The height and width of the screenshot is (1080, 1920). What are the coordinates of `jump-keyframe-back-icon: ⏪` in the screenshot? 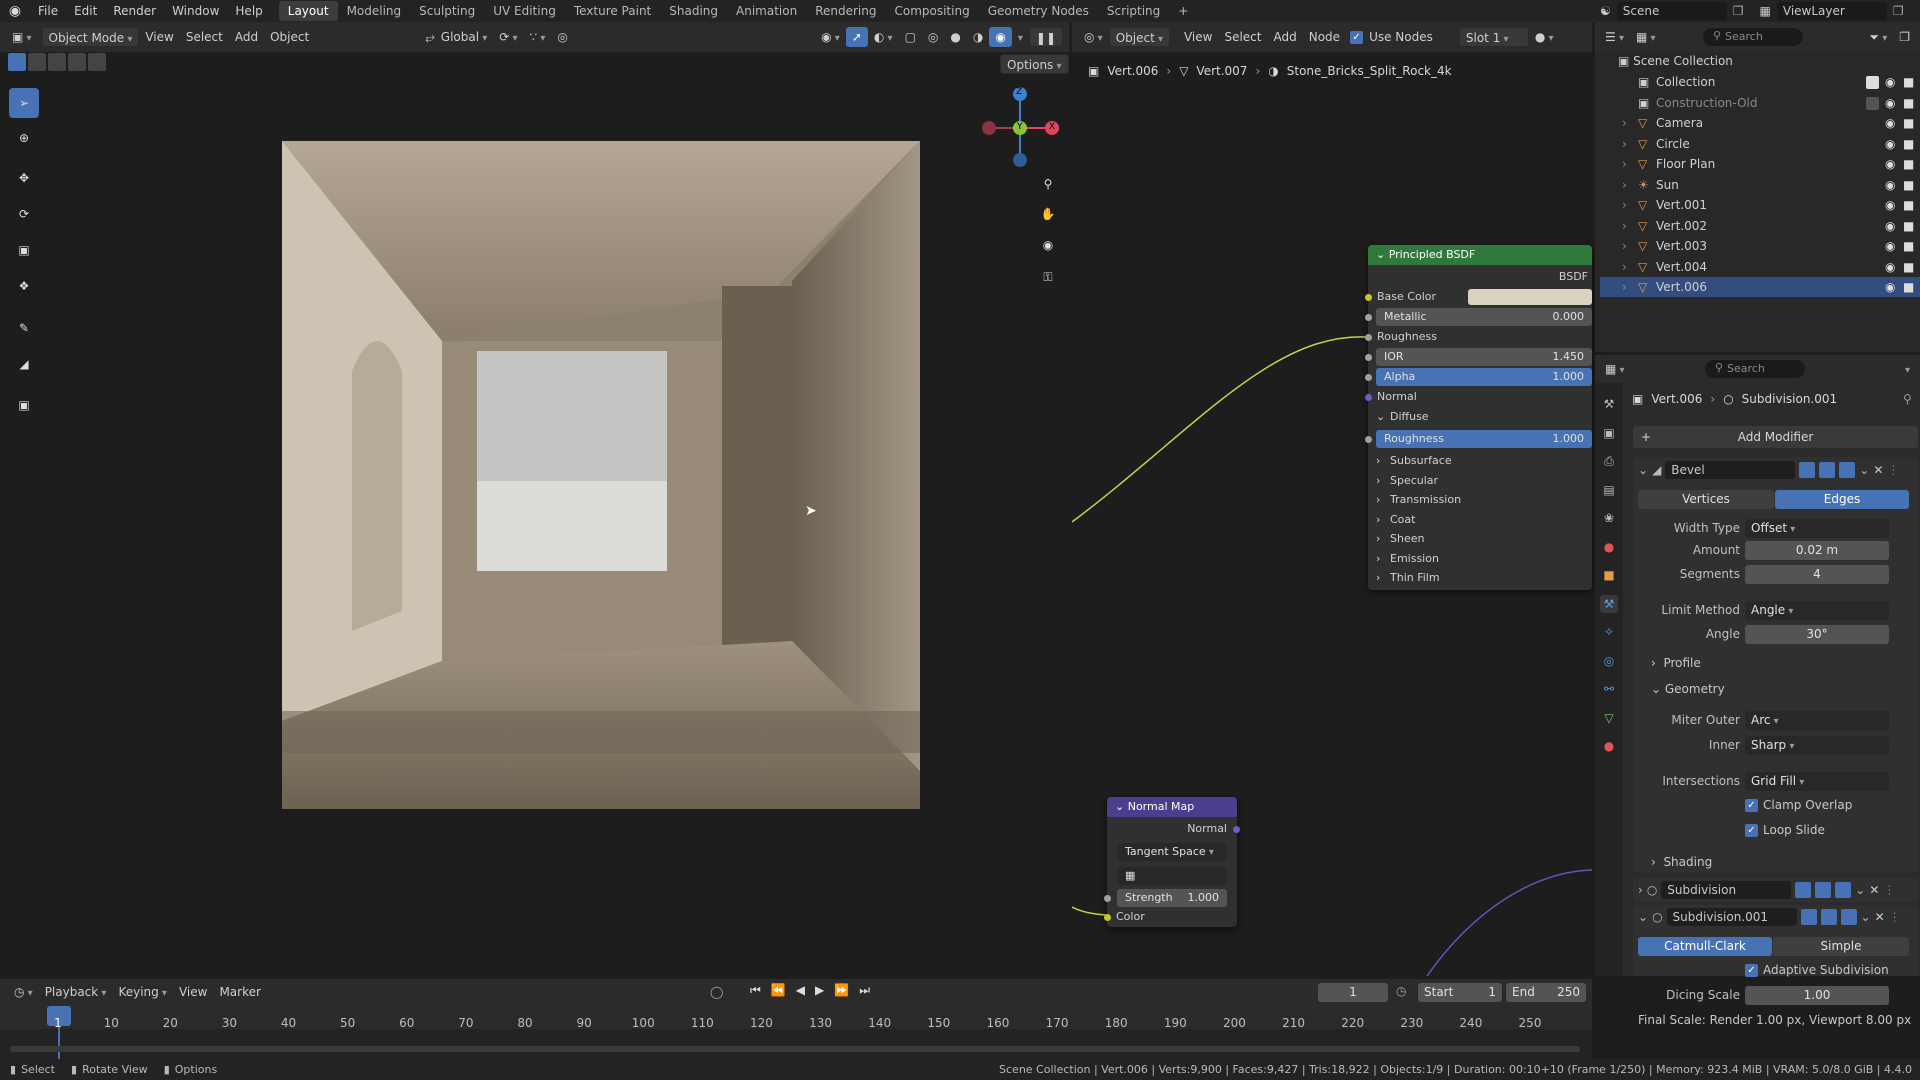 It's located at (778, 990).